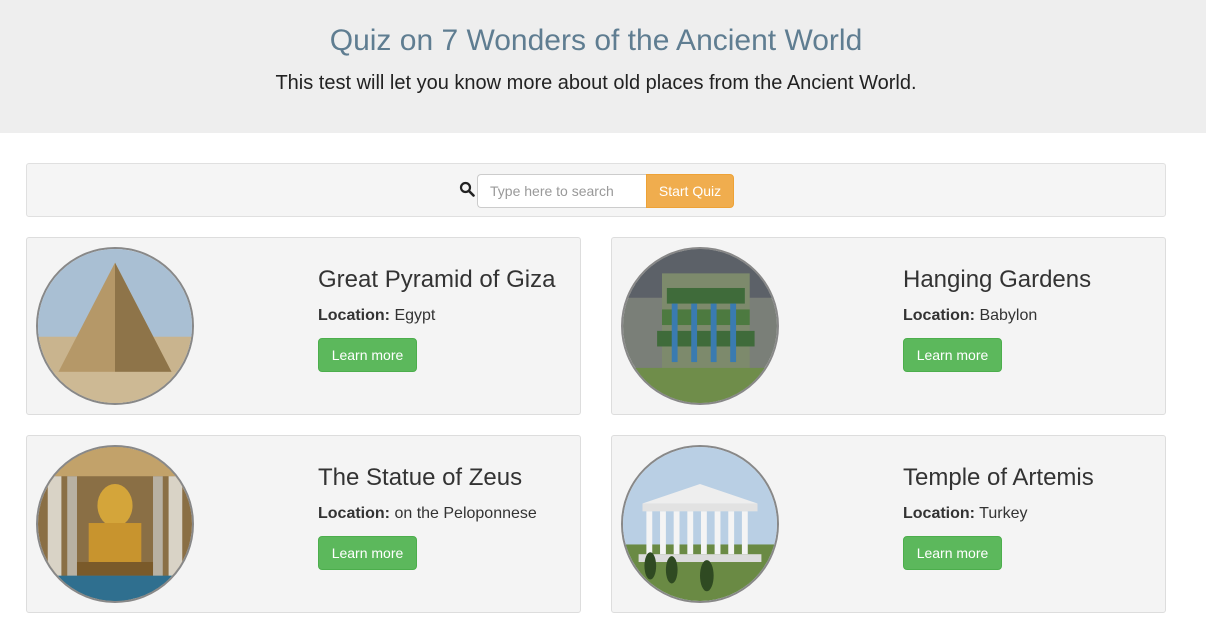  Describe the element at coordinates (420, 477) in the screenshot. I see `wonder-title: The Statue of Zeus` at that location.